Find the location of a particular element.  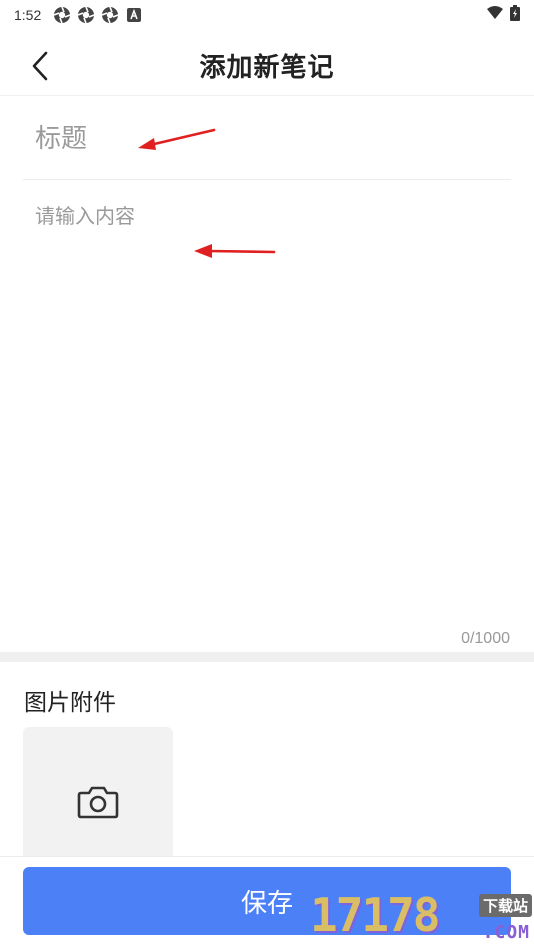

title-input is located at coordinates (267, 138).